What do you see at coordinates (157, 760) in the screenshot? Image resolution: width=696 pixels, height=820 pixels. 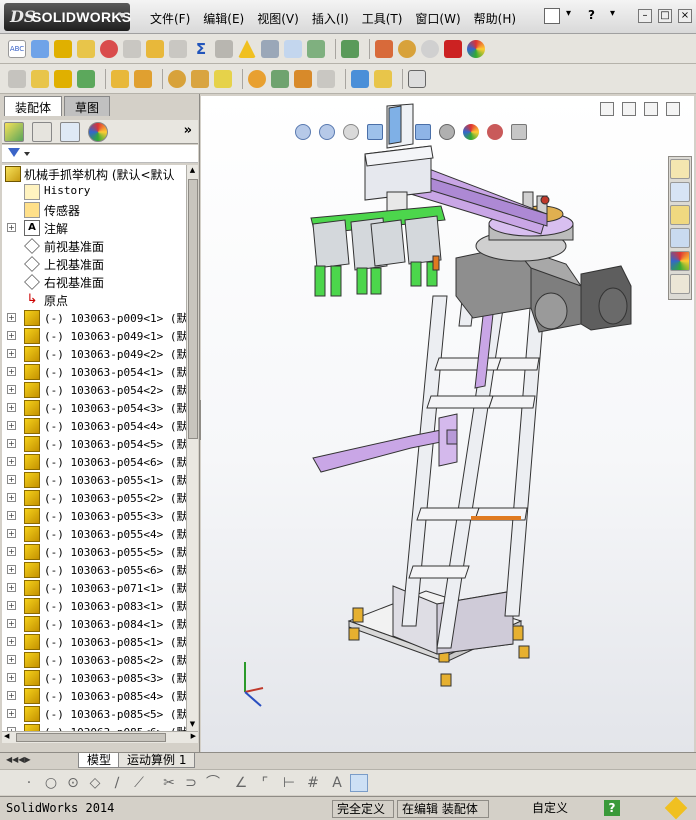 I see `tab-motion-study: 运动算例 1` at bounding box center [157, 760].